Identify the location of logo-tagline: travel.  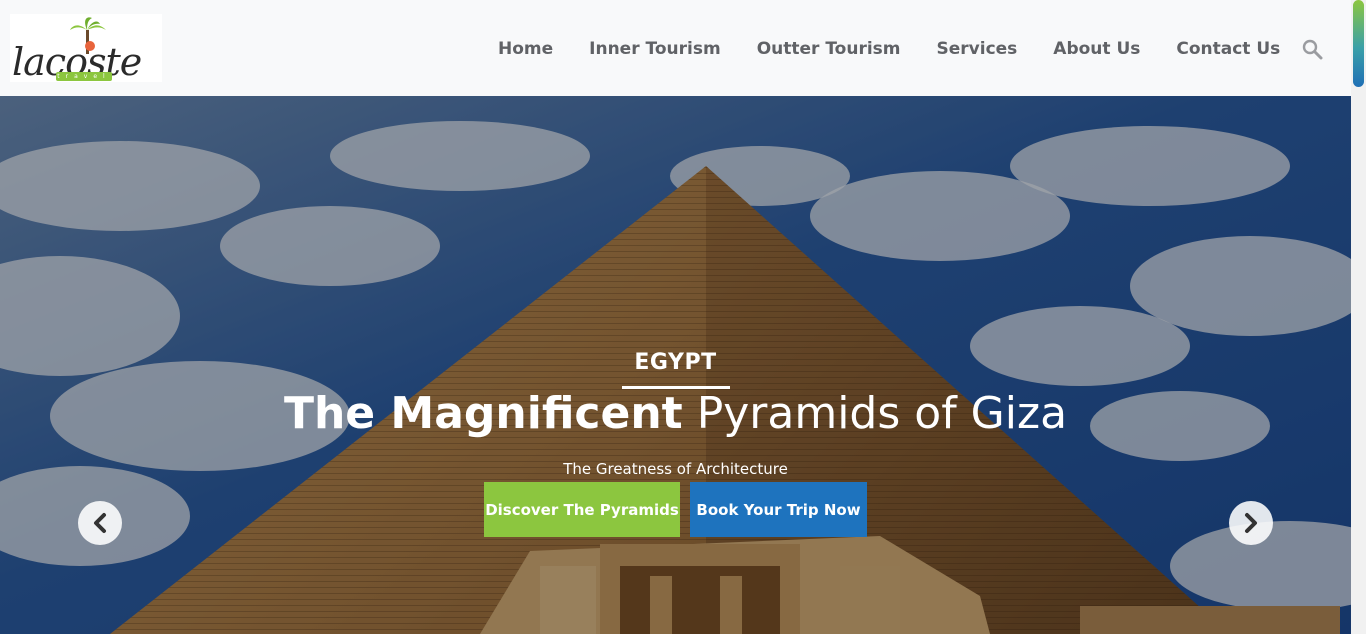
(84, 76).